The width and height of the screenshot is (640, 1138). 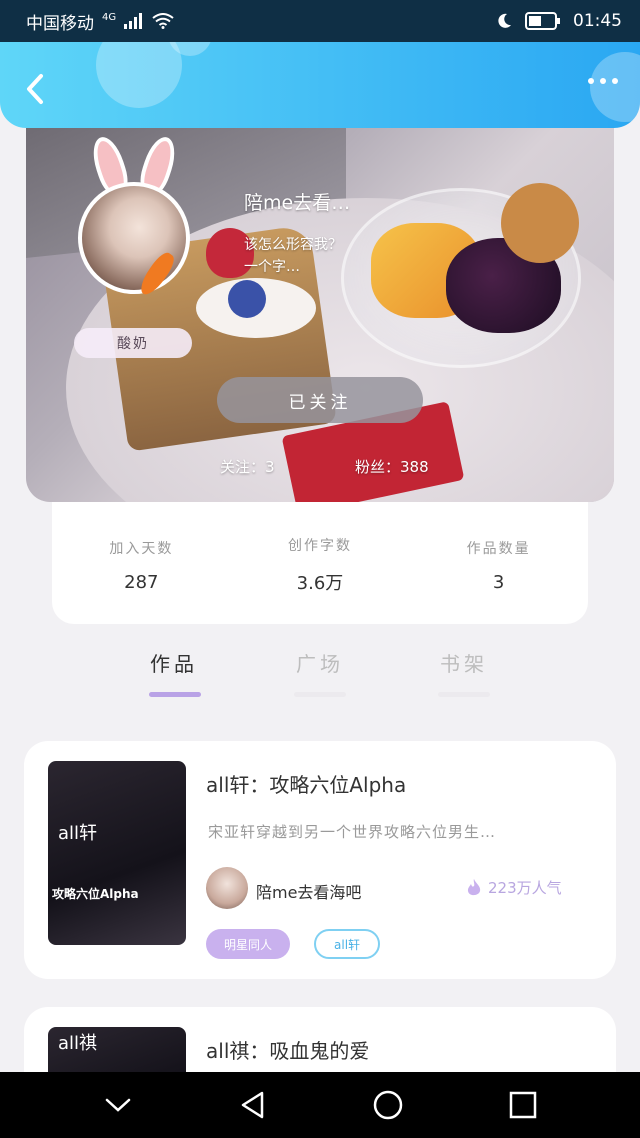 I want to click on popularity-text: 223万人气, so click(x=525, y=888).